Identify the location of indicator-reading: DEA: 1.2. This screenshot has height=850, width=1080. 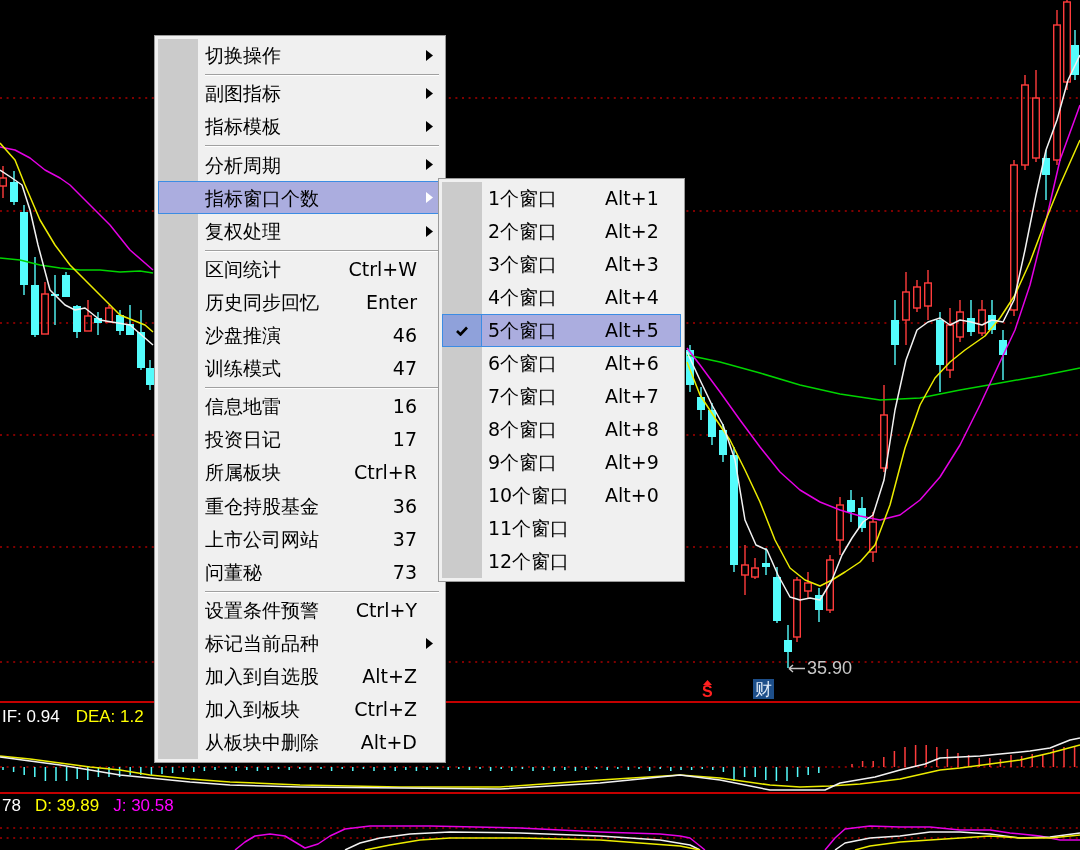
(109, 717).